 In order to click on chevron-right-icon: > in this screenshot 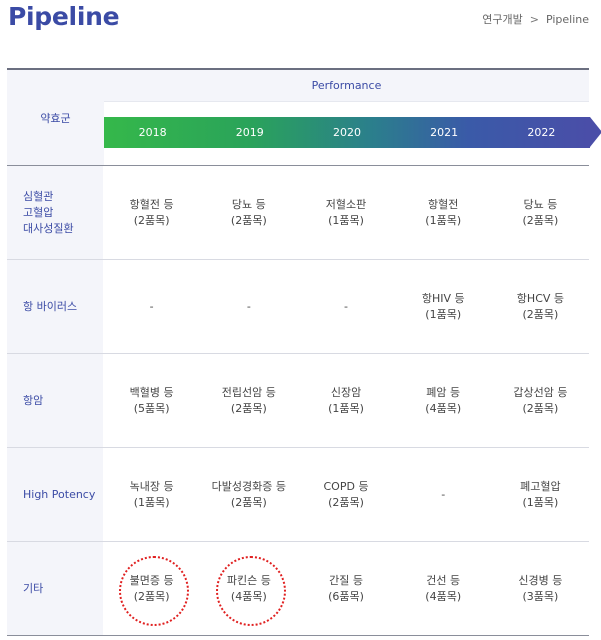, I will do `click(534, 19)`.